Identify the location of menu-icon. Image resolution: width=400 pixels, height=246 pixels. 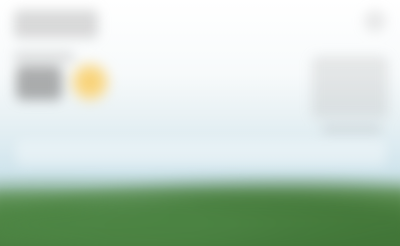
(375, 21).